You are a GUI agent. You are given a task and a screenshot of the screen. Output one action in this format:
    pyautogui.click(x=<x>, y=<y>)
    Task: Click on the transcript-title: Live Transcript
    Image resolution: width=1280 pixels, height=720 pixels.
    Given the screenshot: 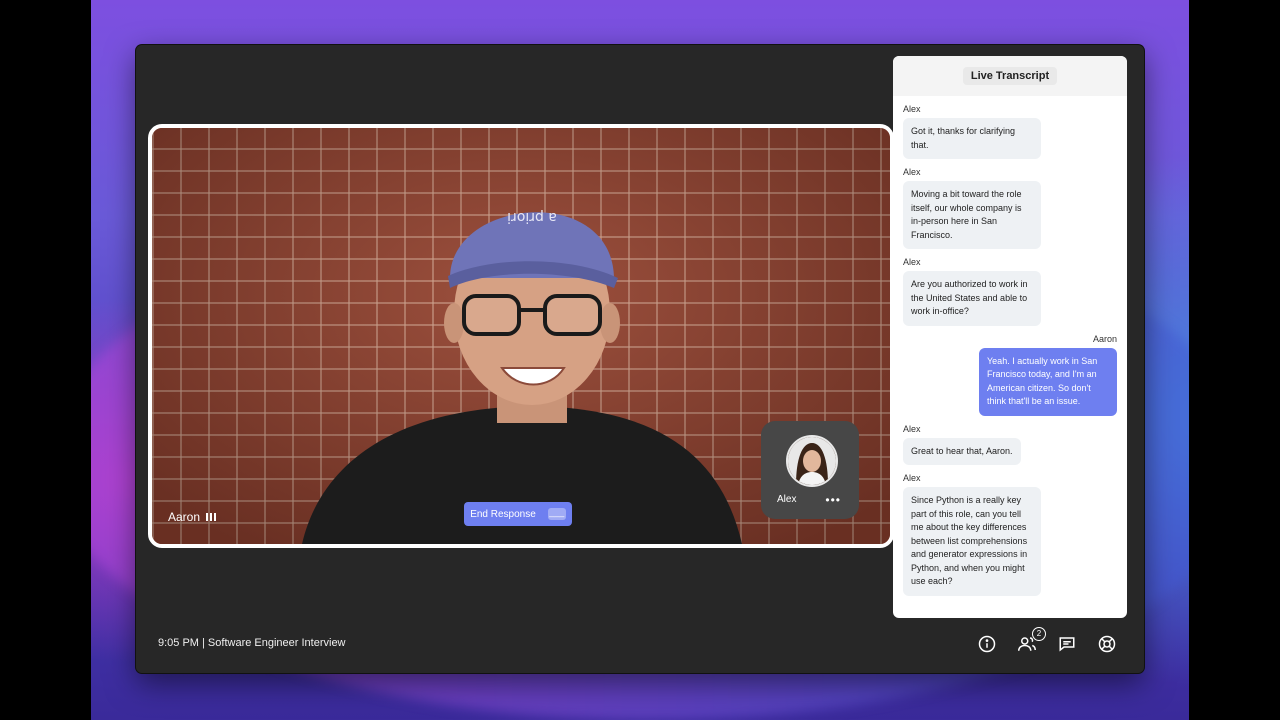 What is the action you would take?
    pyautogui.click(x=1010, y=76)
    